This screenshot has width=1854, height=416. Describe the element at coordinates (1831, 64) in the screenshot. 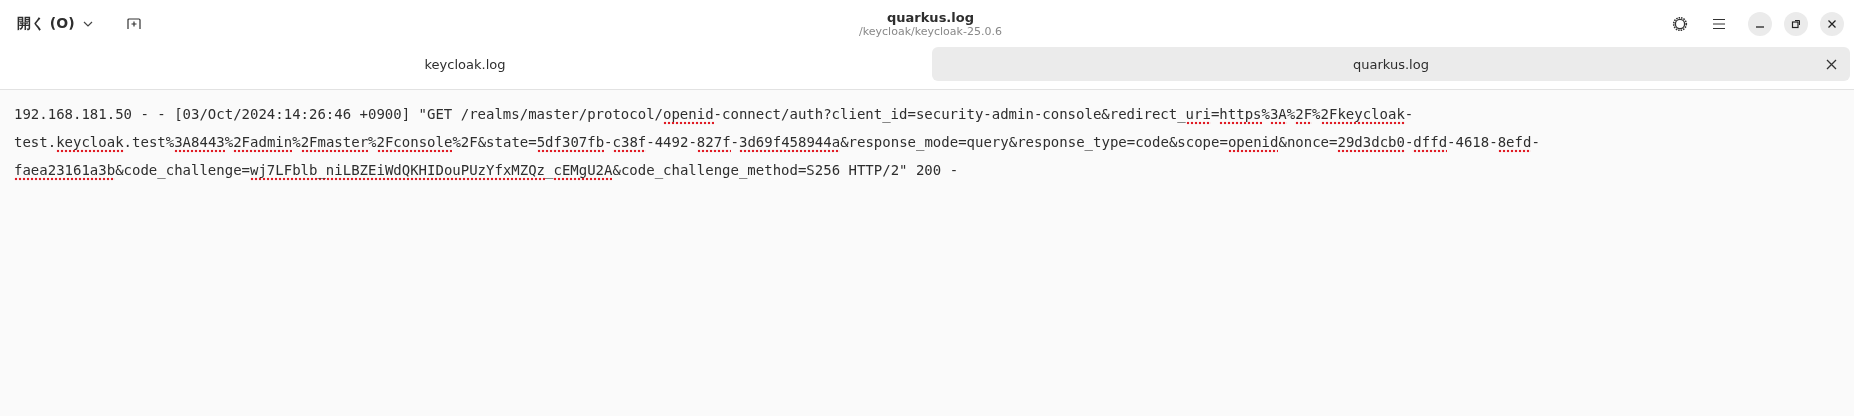

I see `close-tab-icon` at that location.